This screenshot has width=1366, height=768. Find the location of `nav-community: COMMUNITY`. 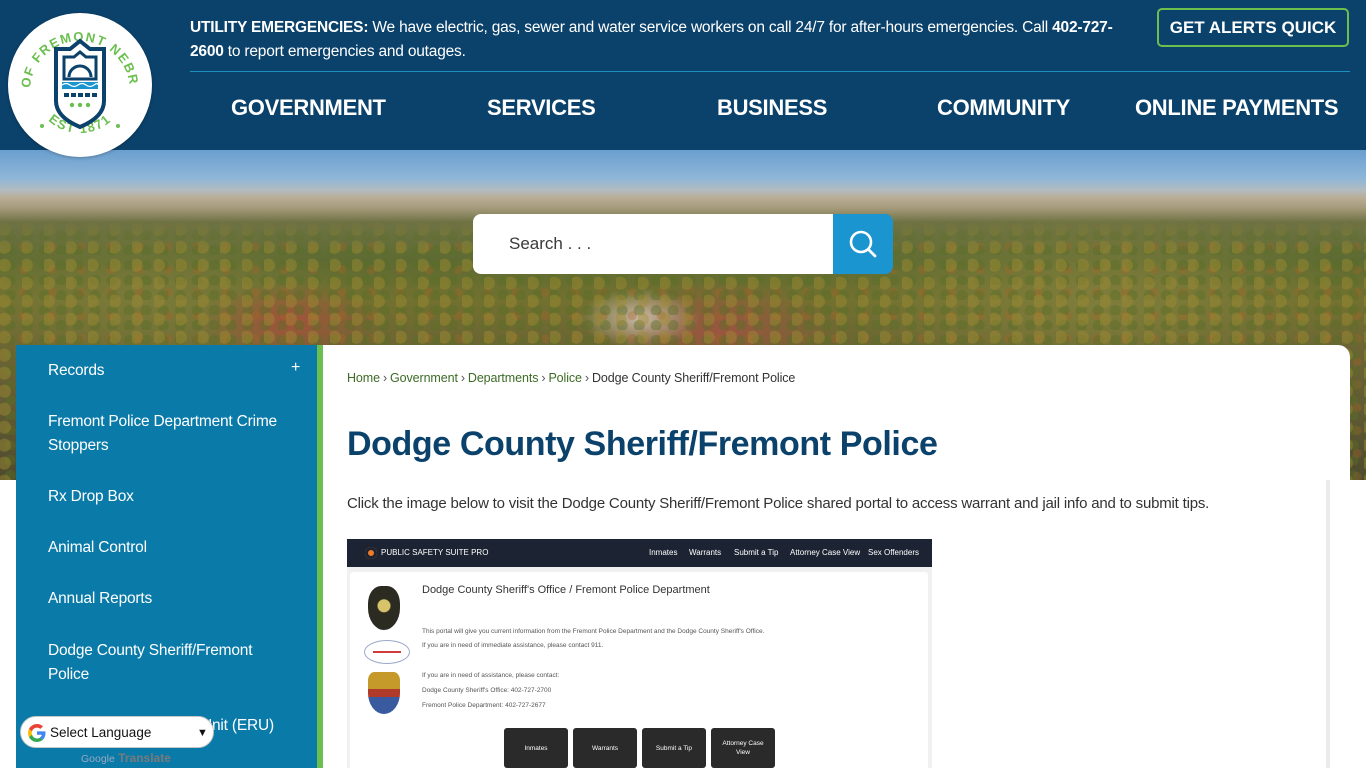

nav-community: COMMUNITY is located at coordinates (1003, 108).